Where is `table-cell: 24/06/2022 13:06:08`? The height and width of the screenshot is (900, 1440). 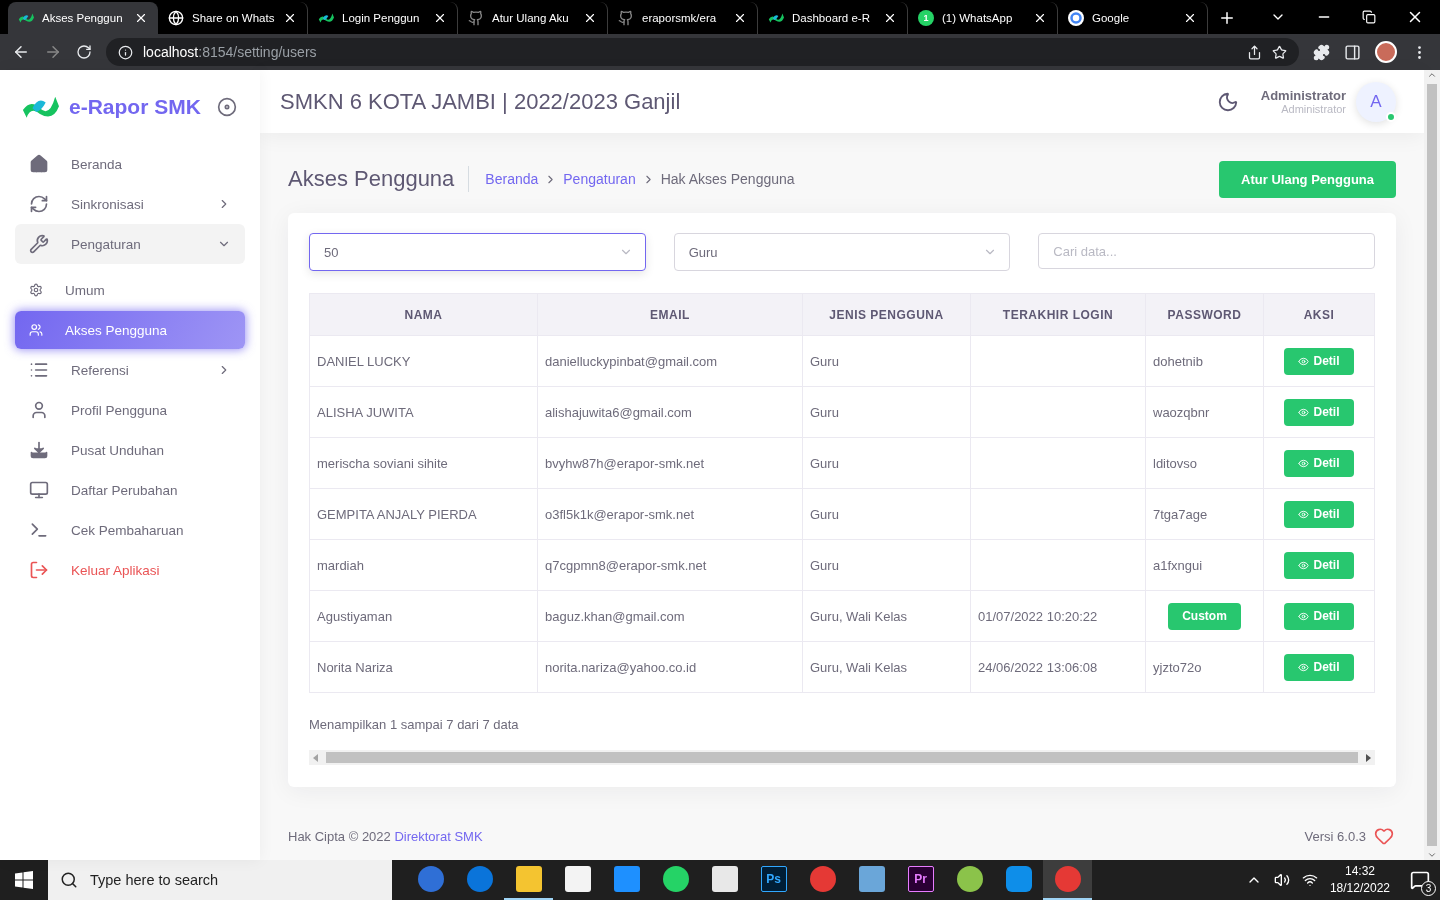
table-cell: 24/06/2022 13:06:08 is located at coordinates (1058, 667).